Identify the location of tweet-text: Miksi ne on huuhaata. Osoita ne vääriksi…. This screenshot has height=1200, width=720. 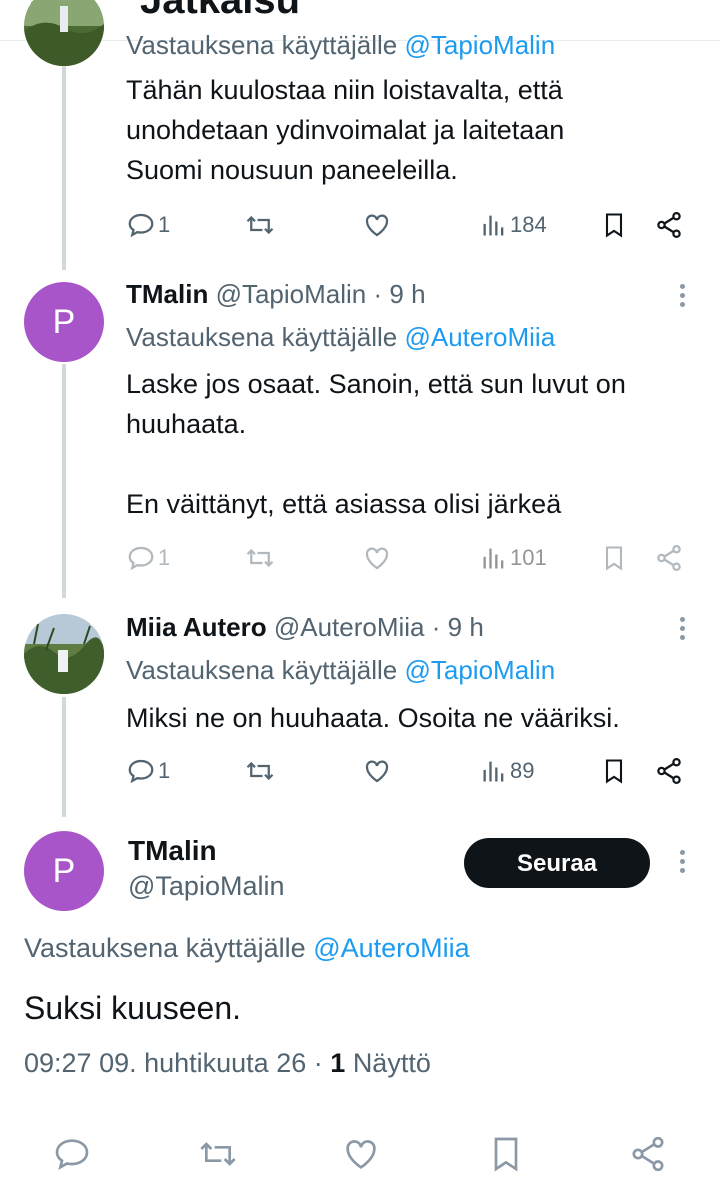
(373, 718).